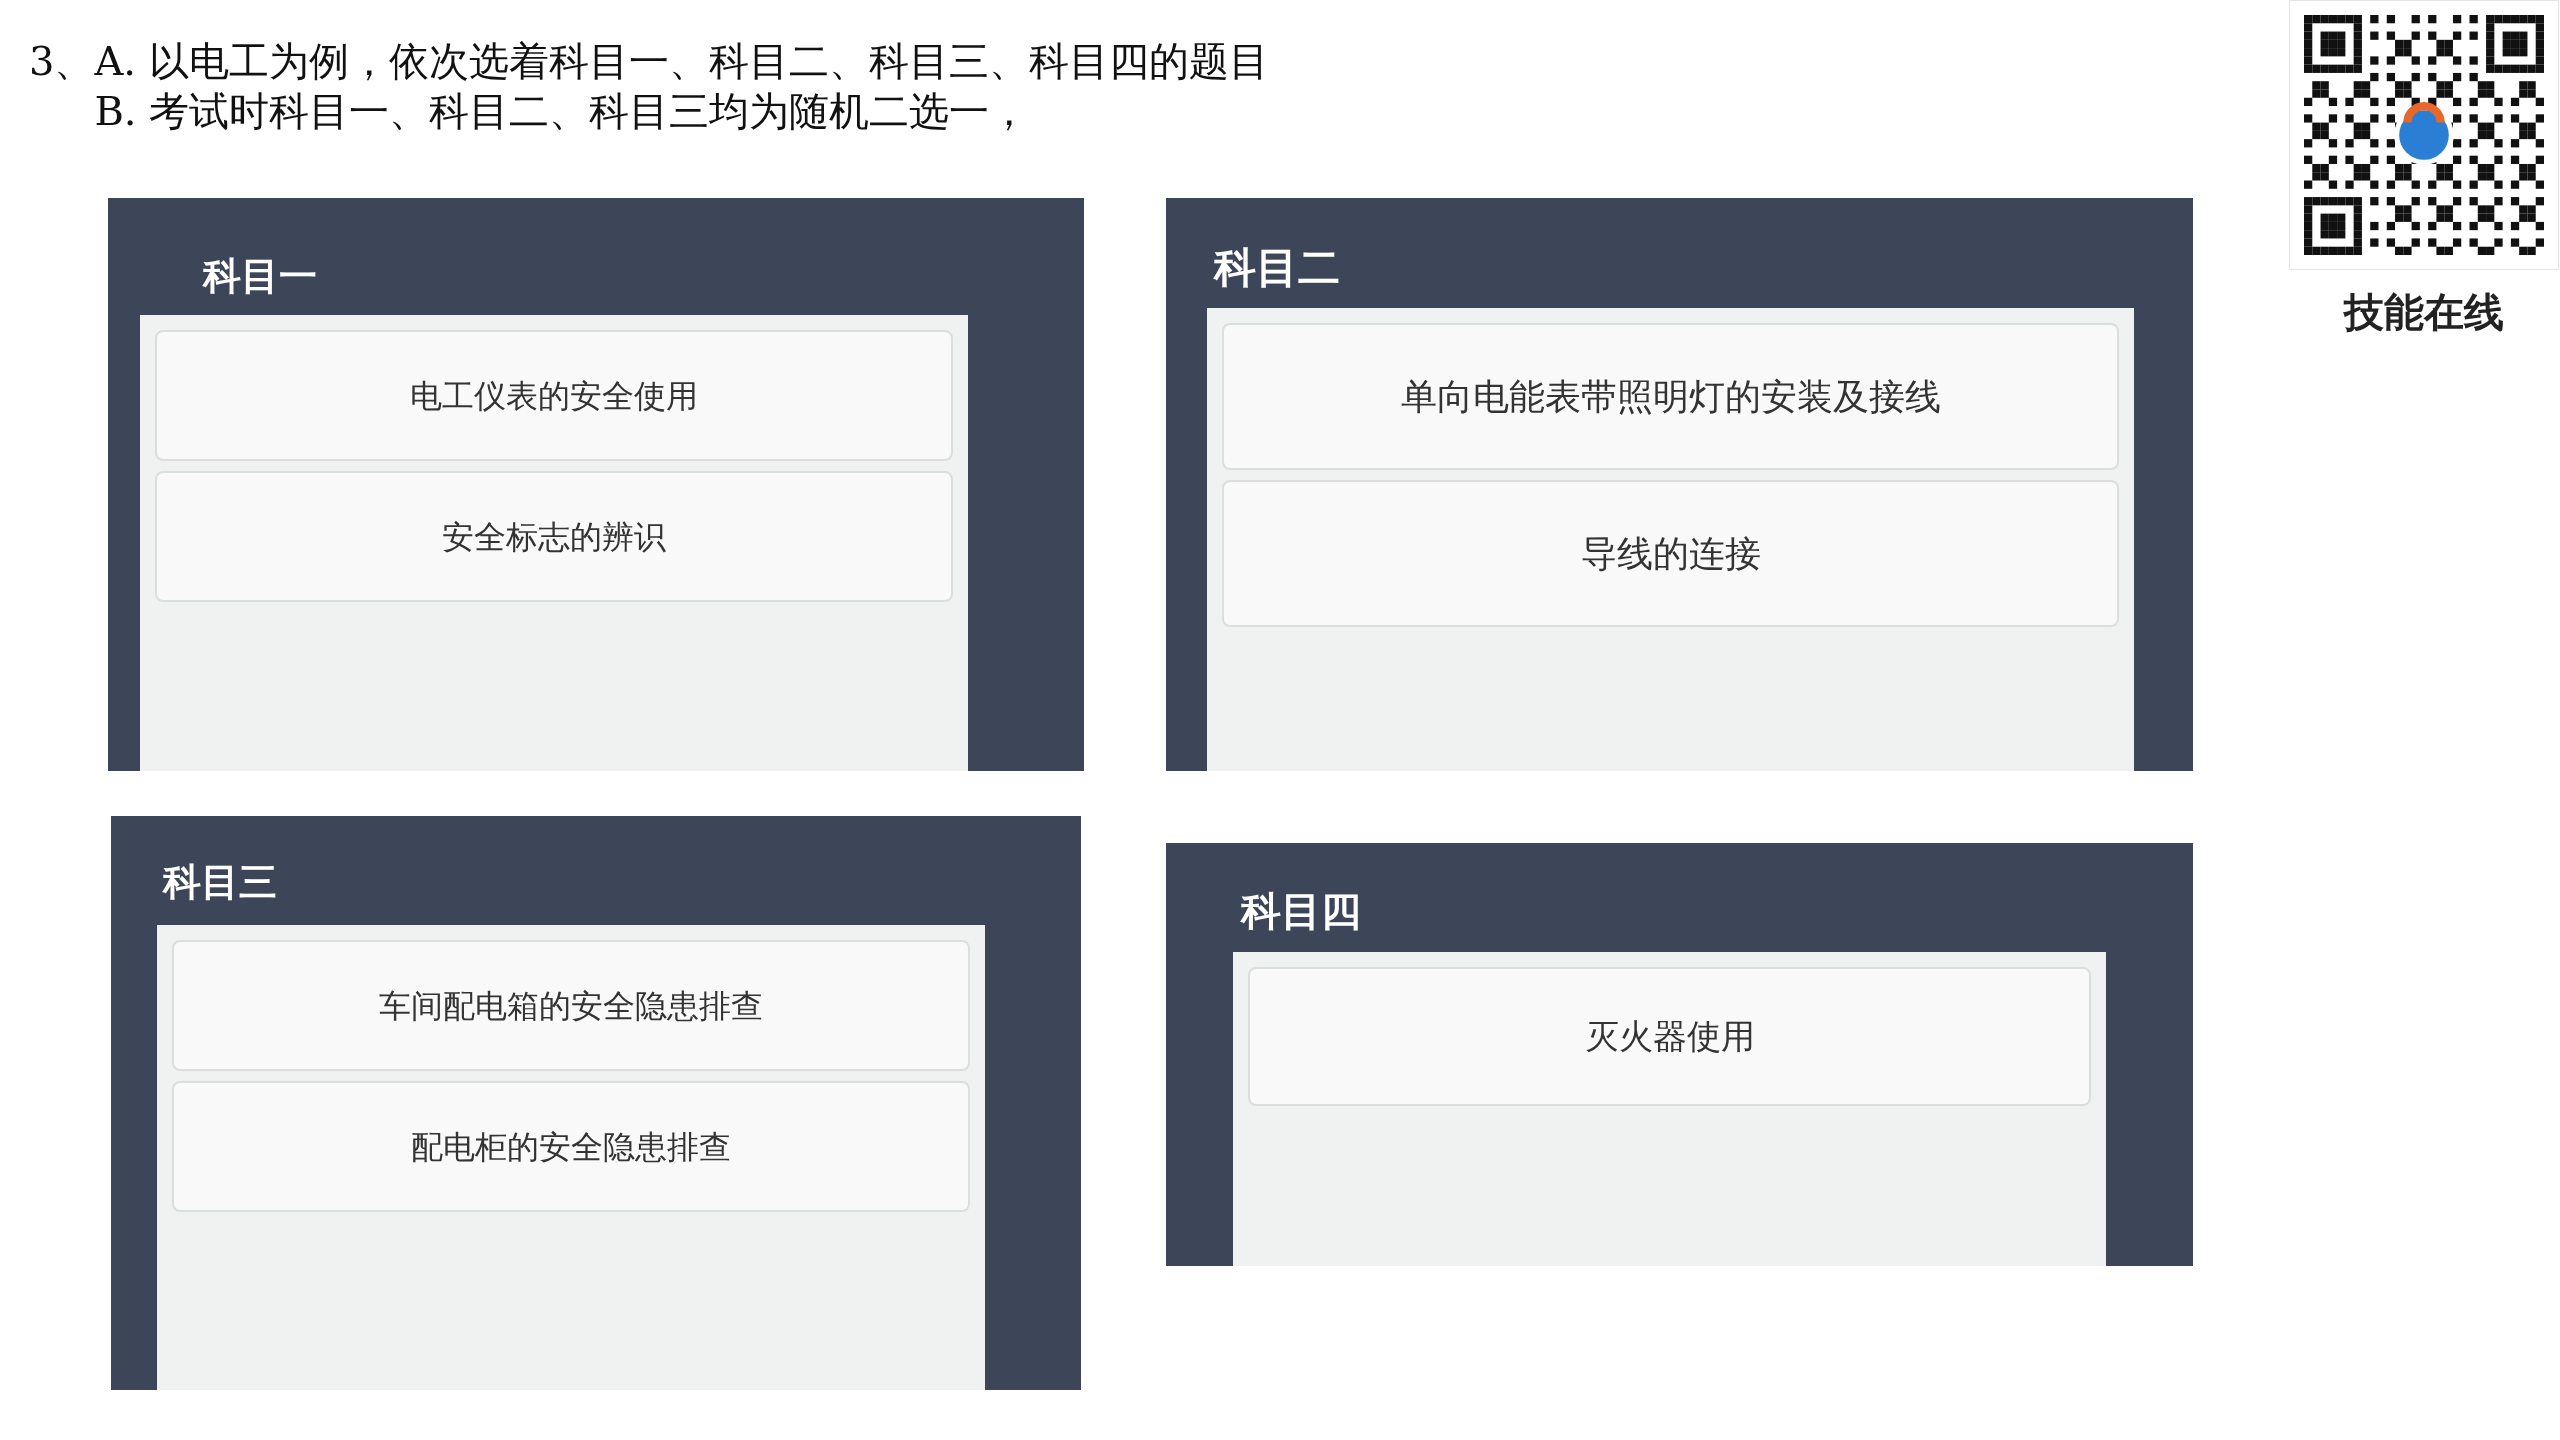 This screenshot has width=2560, height=1440. I want to click on panel-title: 科目四, so click(1301, 911).